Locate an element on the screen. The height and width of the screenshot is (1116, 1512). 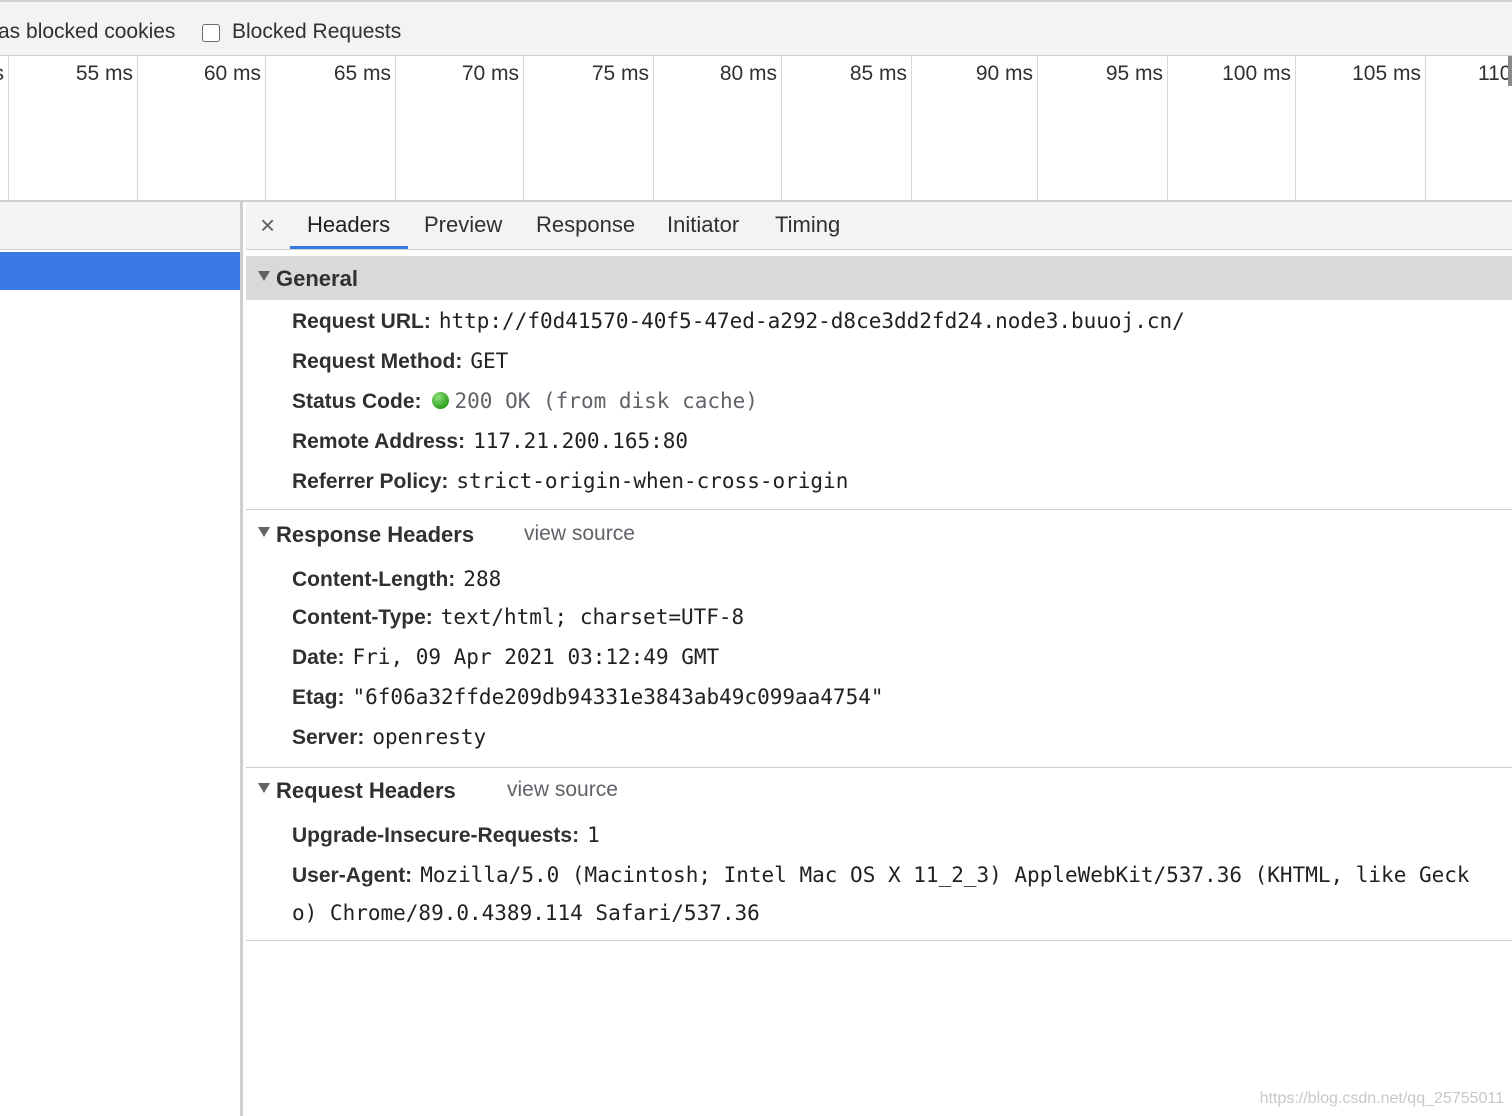
timeline-tick-label: 110 is located at coordinates (1495, 73).